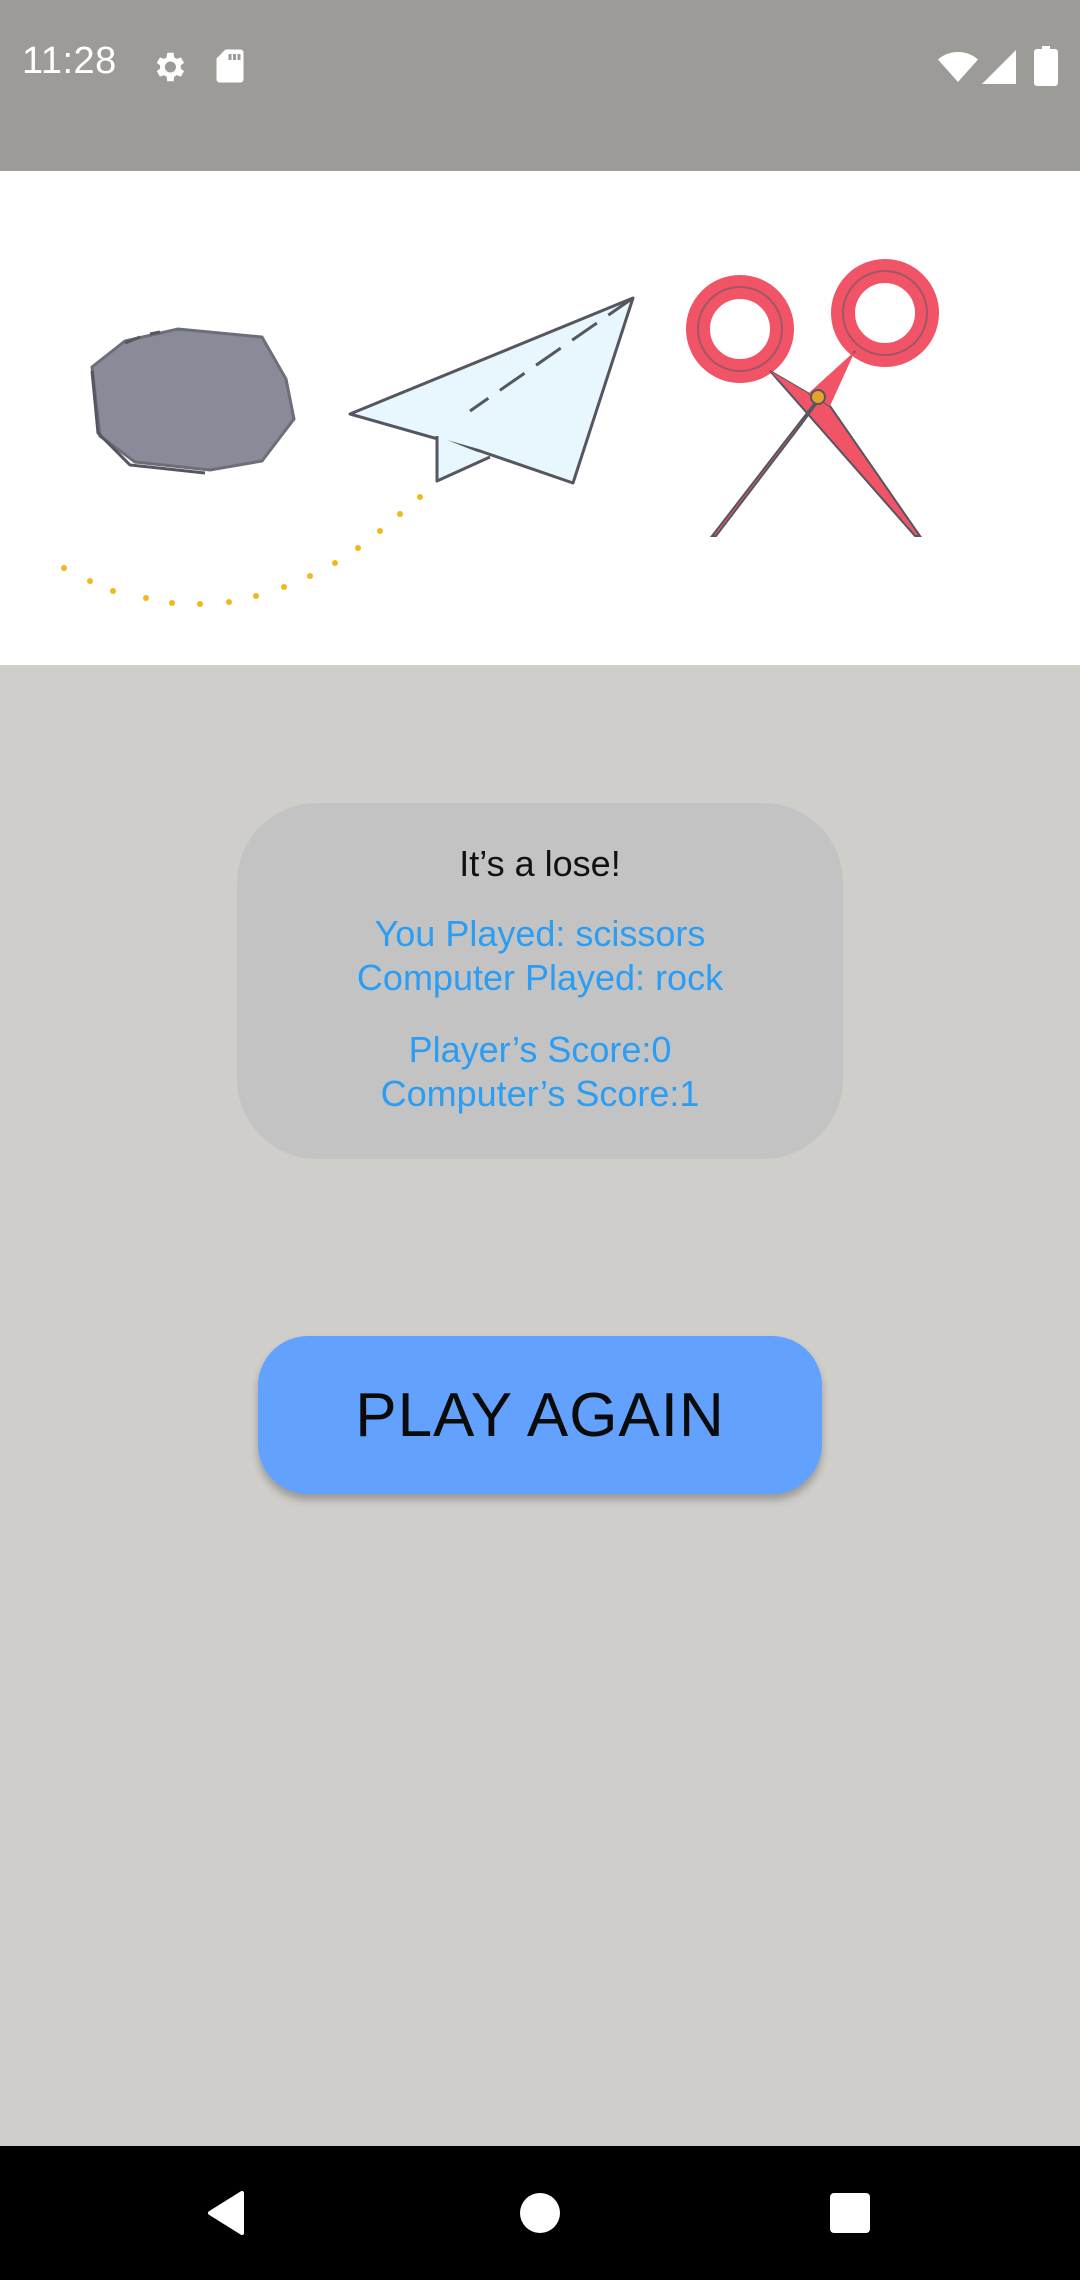  I want to click on computer-score-text: Computer’s Score:1, so click(540, 1093).